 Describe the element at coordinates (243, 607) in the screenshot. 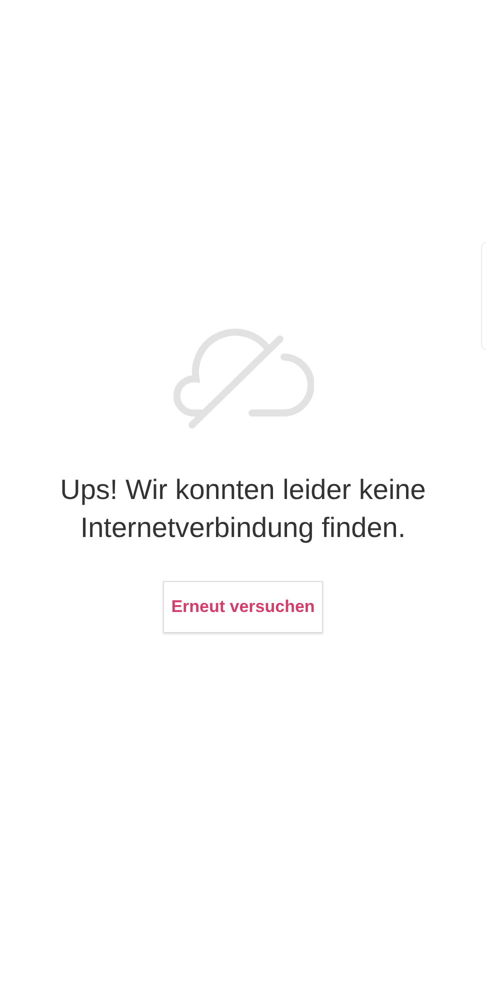

I see `retry-button: Erneut versuchen` at that location.